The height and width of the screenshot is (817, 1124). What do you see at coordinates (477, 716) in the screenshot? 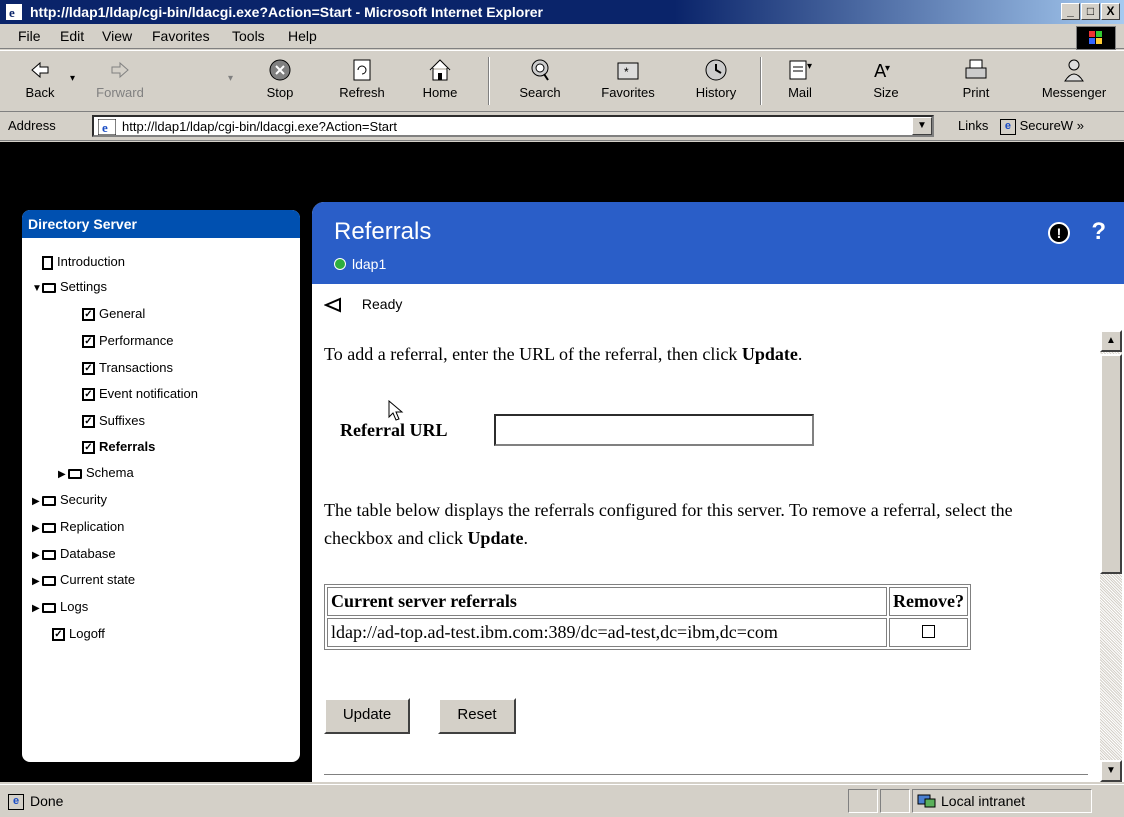
I see `reset-button: Reset` at bounding box center [477, 716].